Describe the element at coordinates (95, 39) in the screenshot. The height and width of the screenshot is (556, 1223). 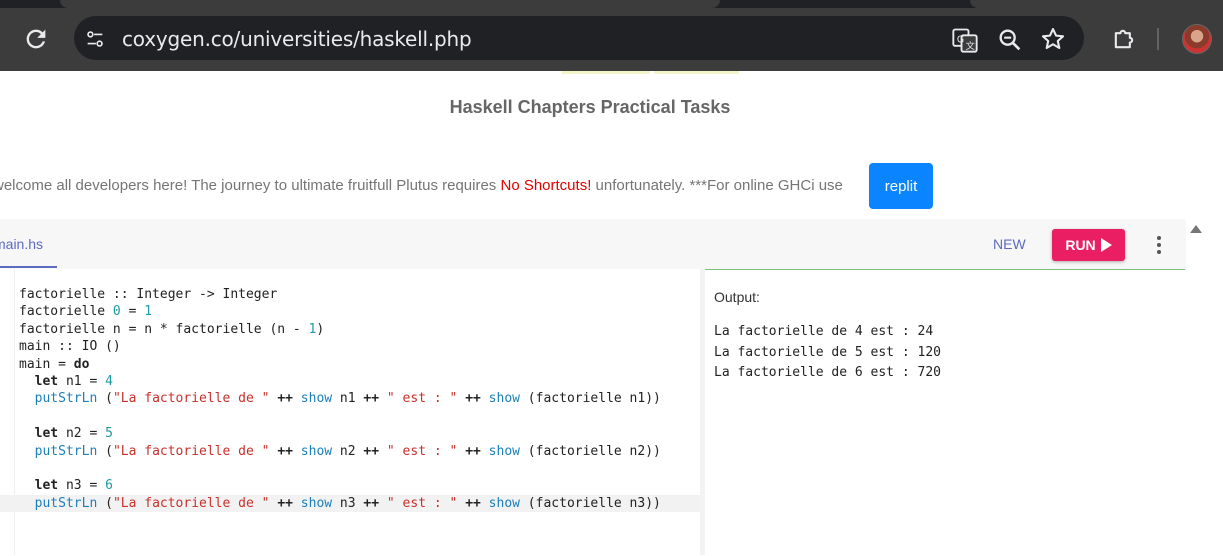
I see `site-info-icon` at that location.